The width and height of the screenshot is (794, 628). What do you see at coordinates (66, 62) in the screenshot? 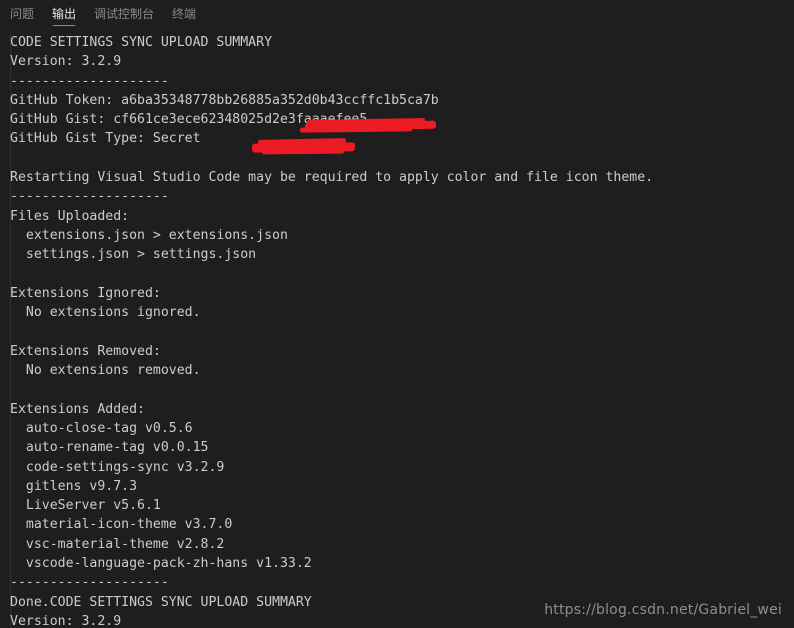
I see `output-line: Version: 3.2.9` at bounding box center [66, 62].